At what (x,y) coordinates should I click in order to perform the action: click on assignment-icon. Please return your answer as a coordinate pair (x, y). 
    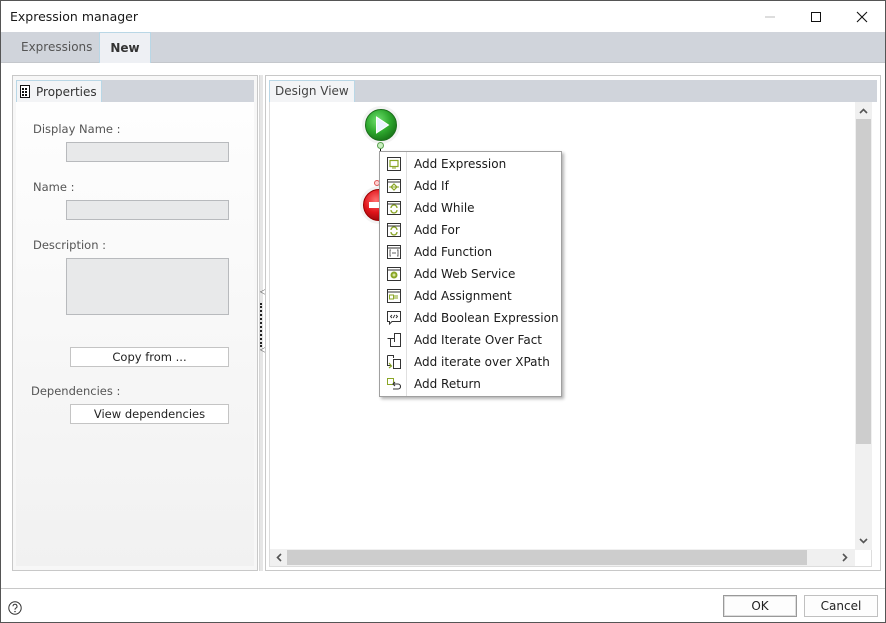
    Looking at the image, I should click on (393, 296).